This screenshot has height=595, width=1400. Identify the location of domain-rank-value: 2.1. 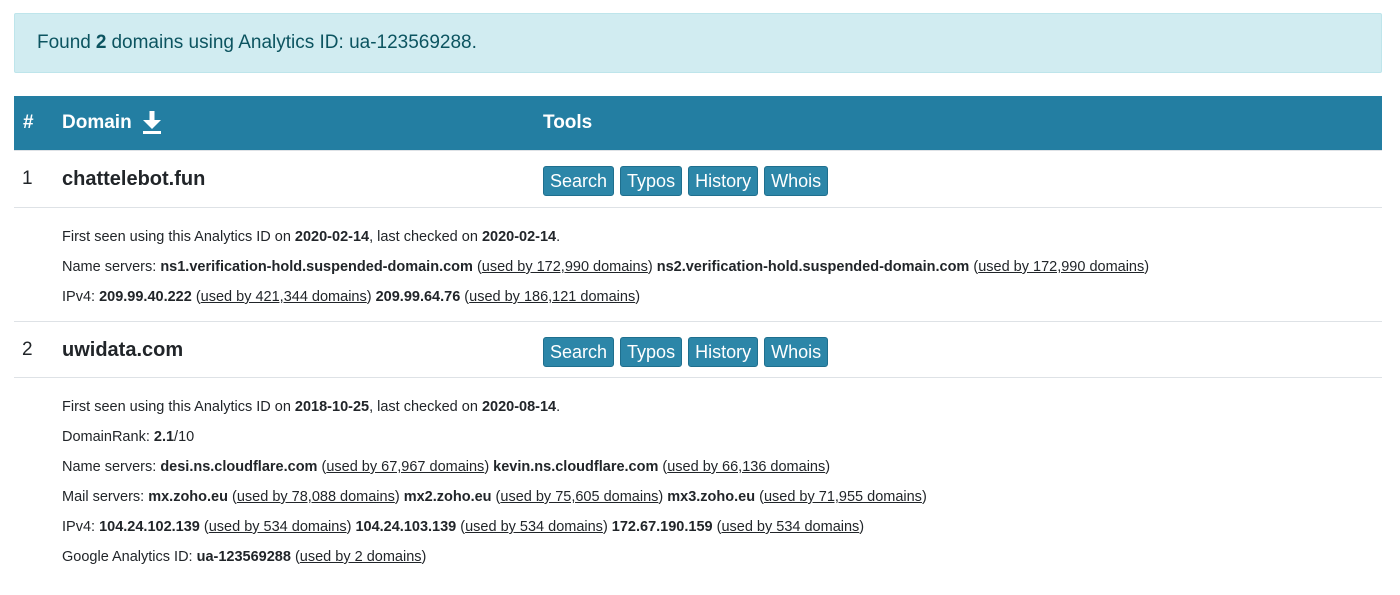
(164, 437).